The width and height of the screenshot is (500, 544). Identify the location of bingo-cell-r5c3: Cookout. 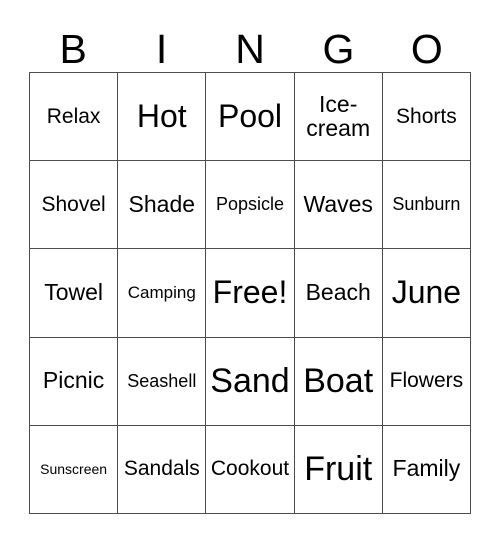
(250, 469).